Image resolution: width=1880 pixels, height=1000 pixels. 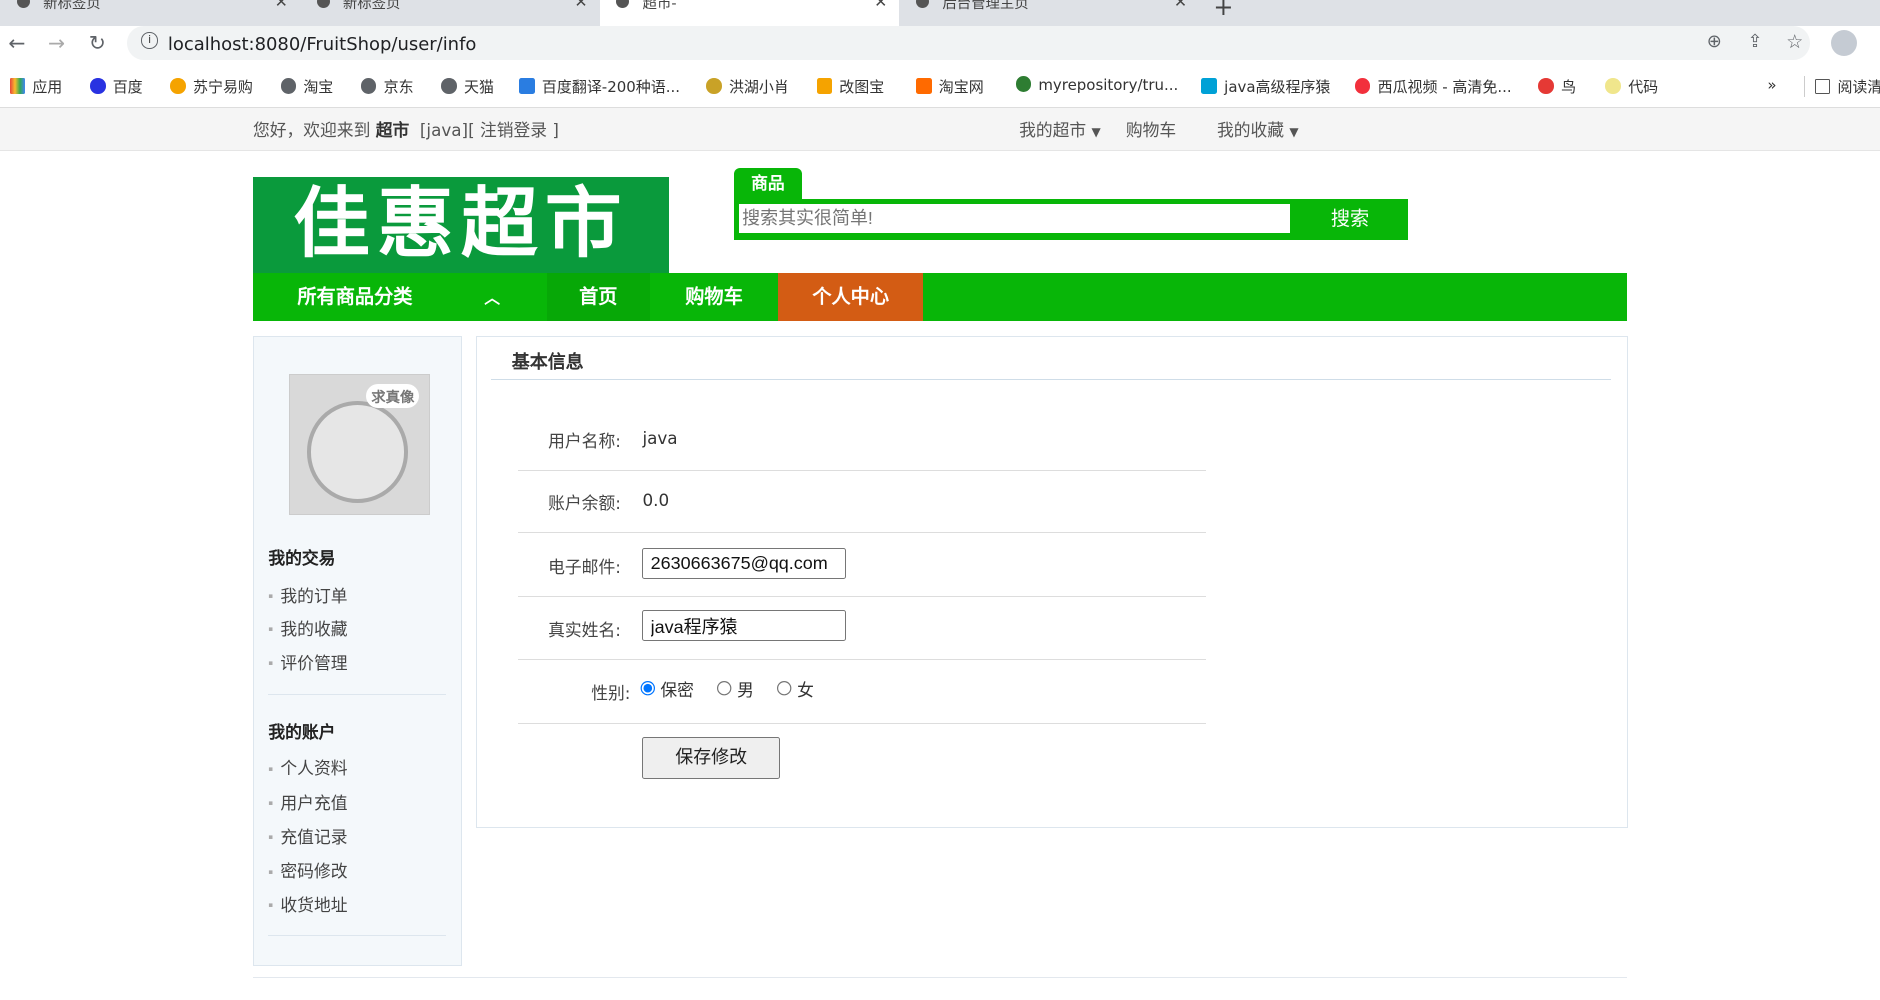 I want to click on avatar: 求真像, so click(x=359, y=444).